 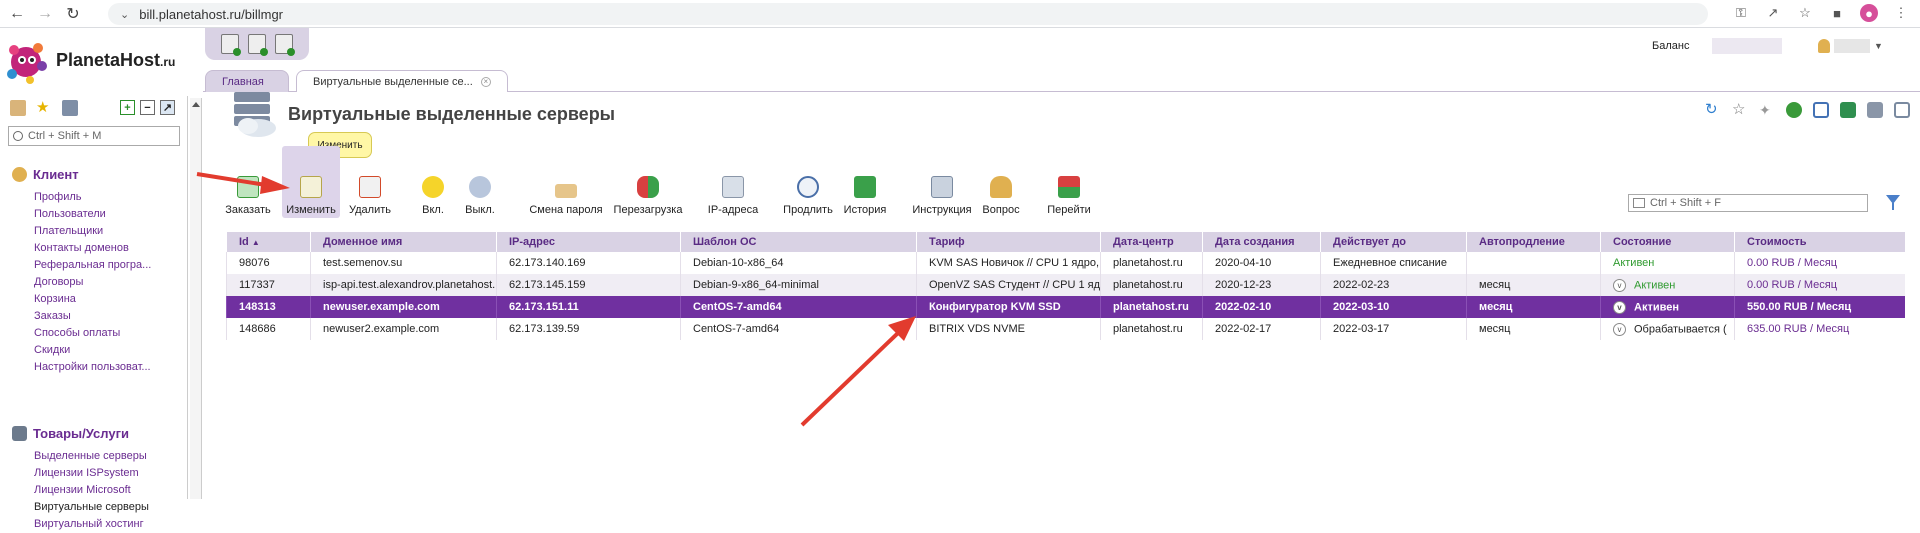 What do you see at coordinates (798, 242) in the screenshot?
I see `column-header: Шаблон ОС` at bounding box center [798, 242].